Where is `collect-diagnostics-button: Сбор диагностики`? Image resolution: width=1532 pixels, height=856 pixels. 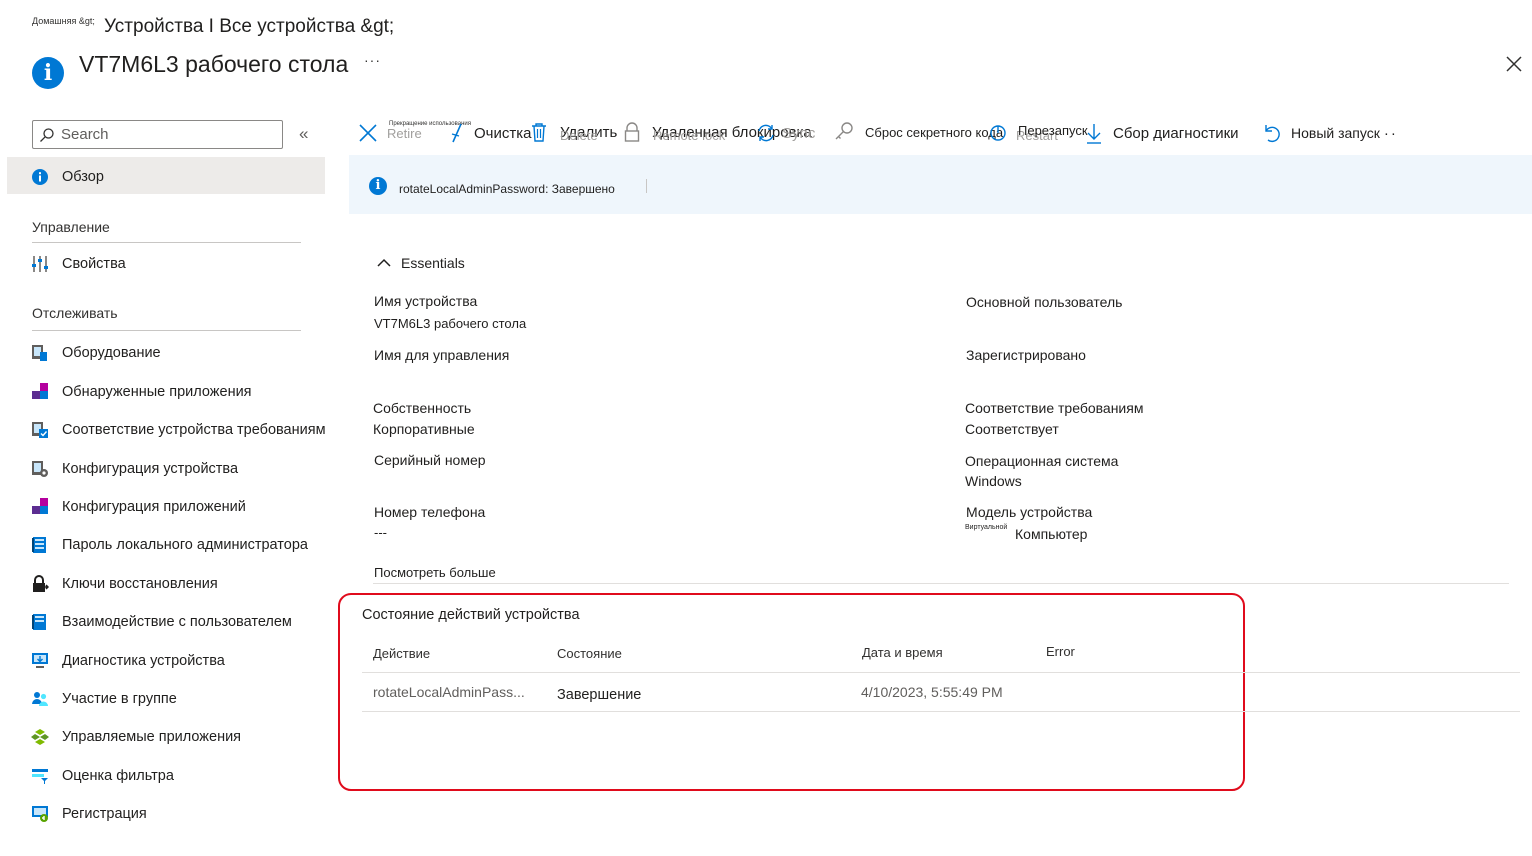 collect-diagnostics-button: Сбор диагностики is located at coordinates (1162, 133).